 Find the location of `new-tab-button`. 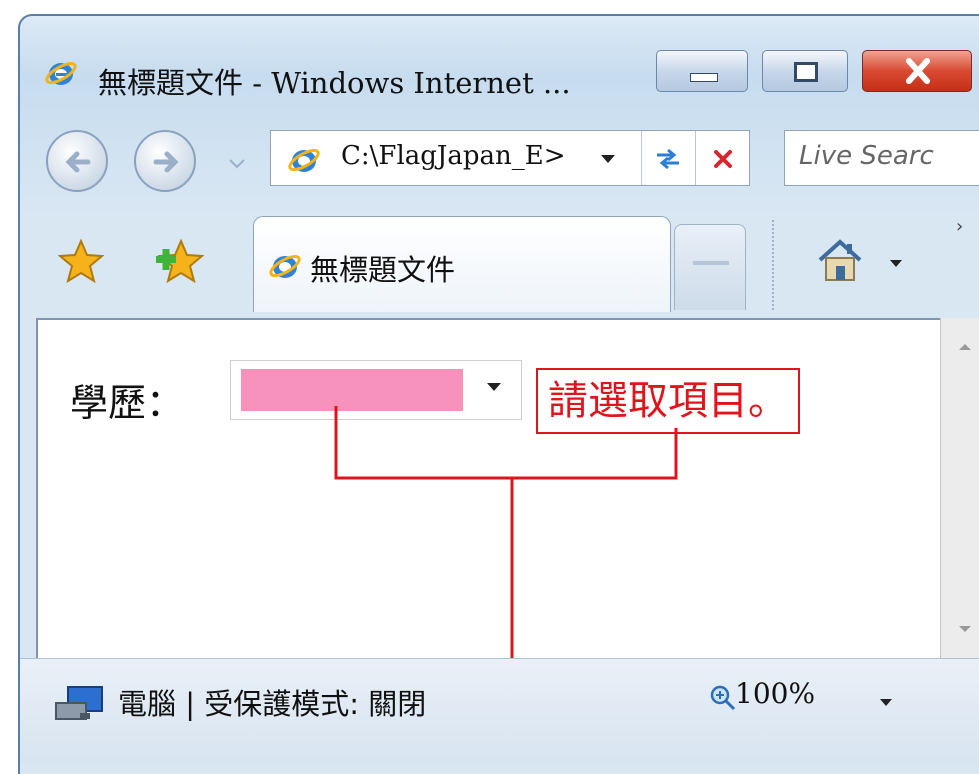

new-tab-button is located at coordinates (710, 267).